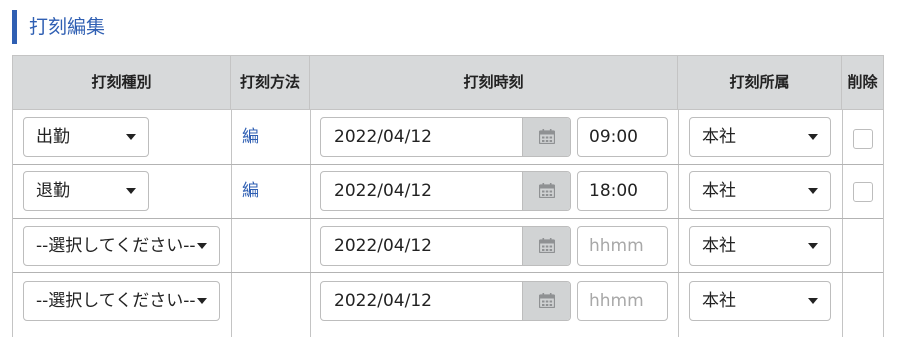 This screenshot has height=337, width=898. Describe the element at coordinates (53, 137) in the screenshot. I see `punch-type-value: 出勤` at that location.